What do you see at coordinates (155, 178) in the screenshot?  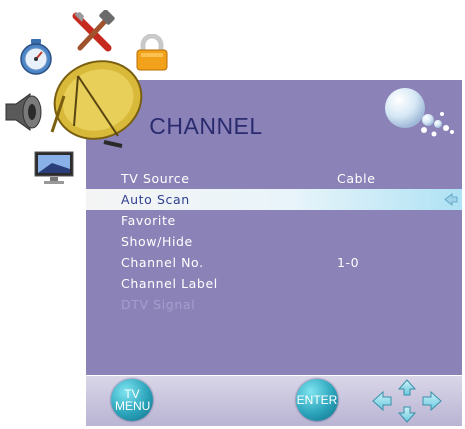 I see `menu-item-label: TV Source` at bounding box center [155, 178].